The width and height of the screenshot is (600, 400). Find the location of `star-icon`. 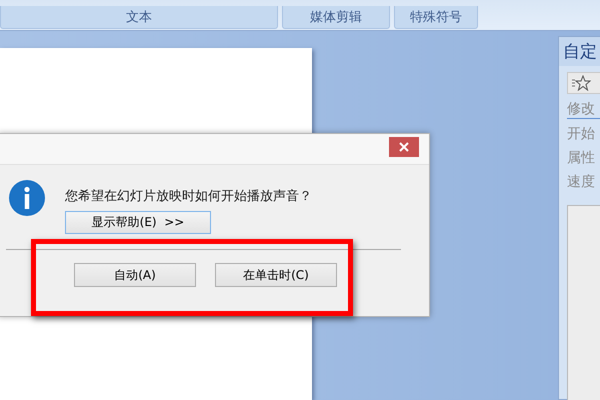

star-icon is located at coordinates (581, 83).